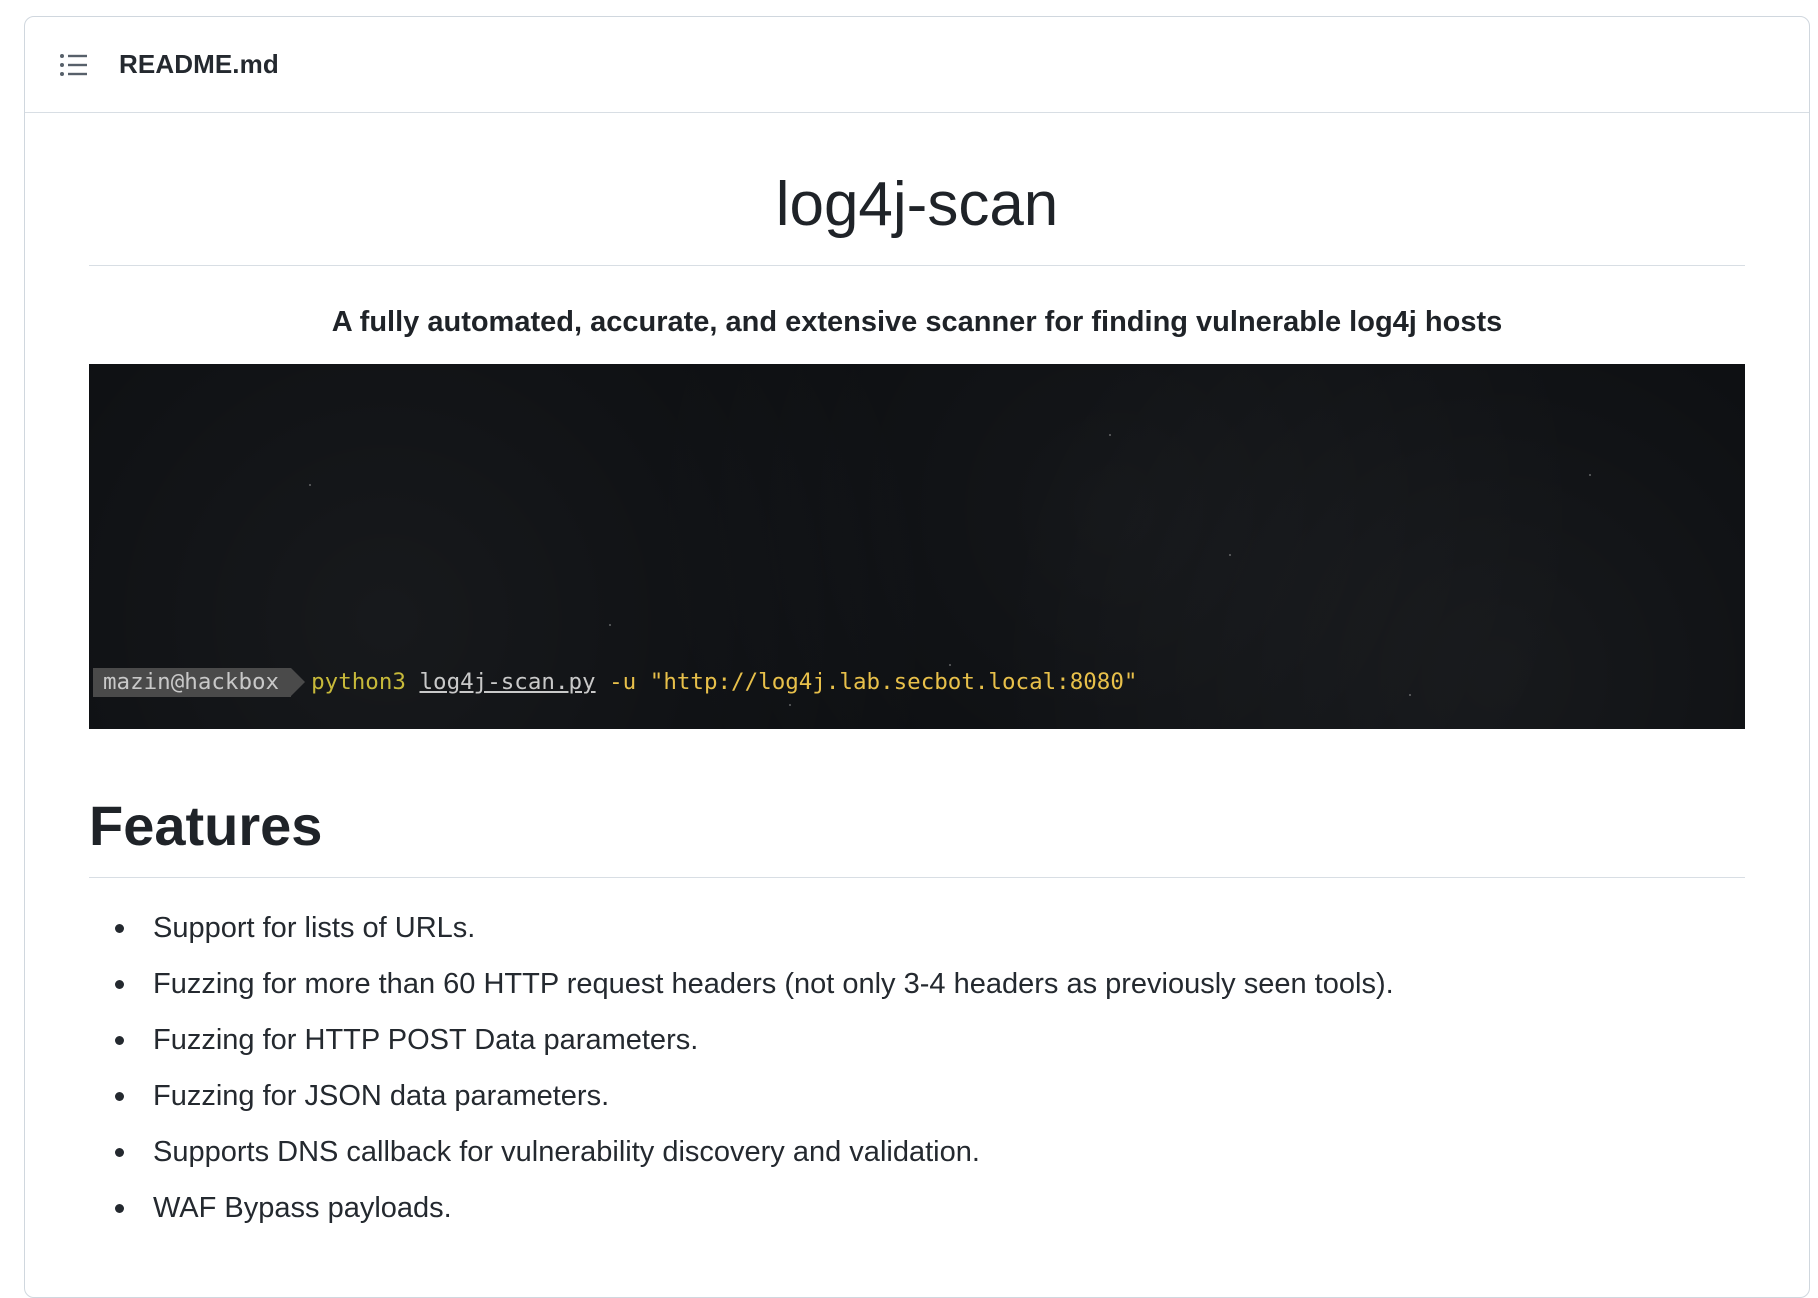 This screenshot has width=1818, height=1298. Describe the element at coordinates (866, 682) in the screenshot. I see `command-args: -u "http://log4j.lab.secbot.local:8080"` at that location.